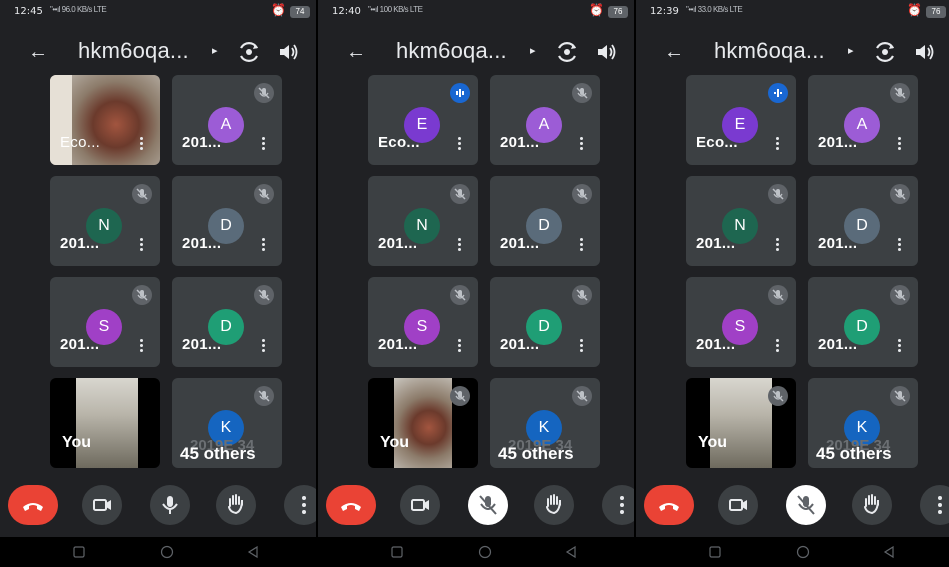 The width and height of the screenshot is (949, 567). Describe the element at coordinates (300, 12) in the screenshot. I see `battery-level: 74` at that location.